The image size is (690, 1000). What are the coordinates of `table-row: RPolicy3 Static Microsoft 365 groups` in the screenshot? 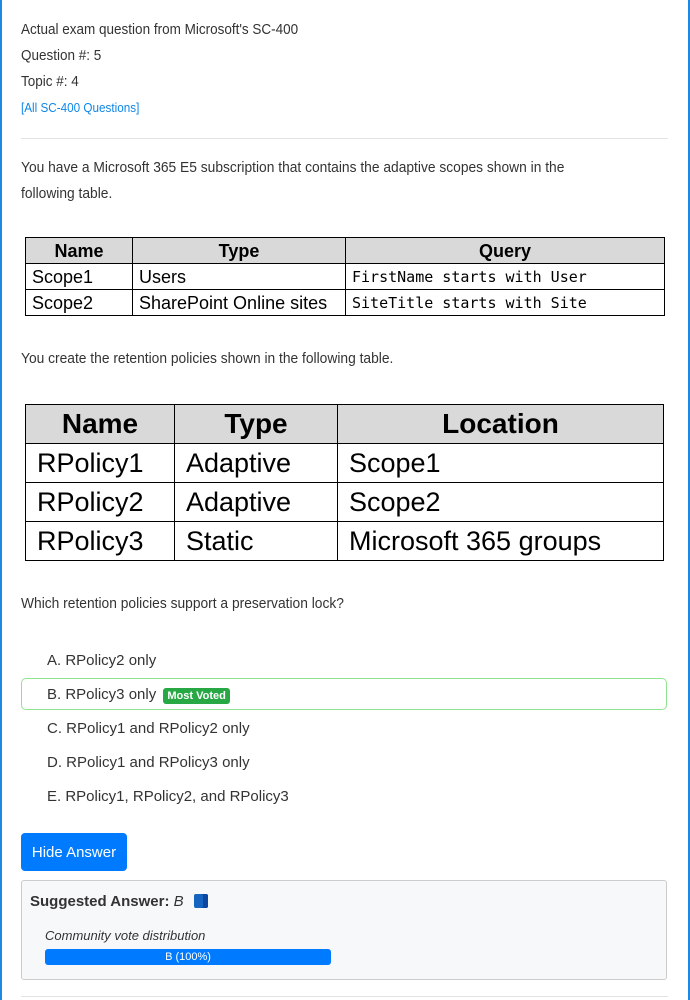 It's located at (344, 541).